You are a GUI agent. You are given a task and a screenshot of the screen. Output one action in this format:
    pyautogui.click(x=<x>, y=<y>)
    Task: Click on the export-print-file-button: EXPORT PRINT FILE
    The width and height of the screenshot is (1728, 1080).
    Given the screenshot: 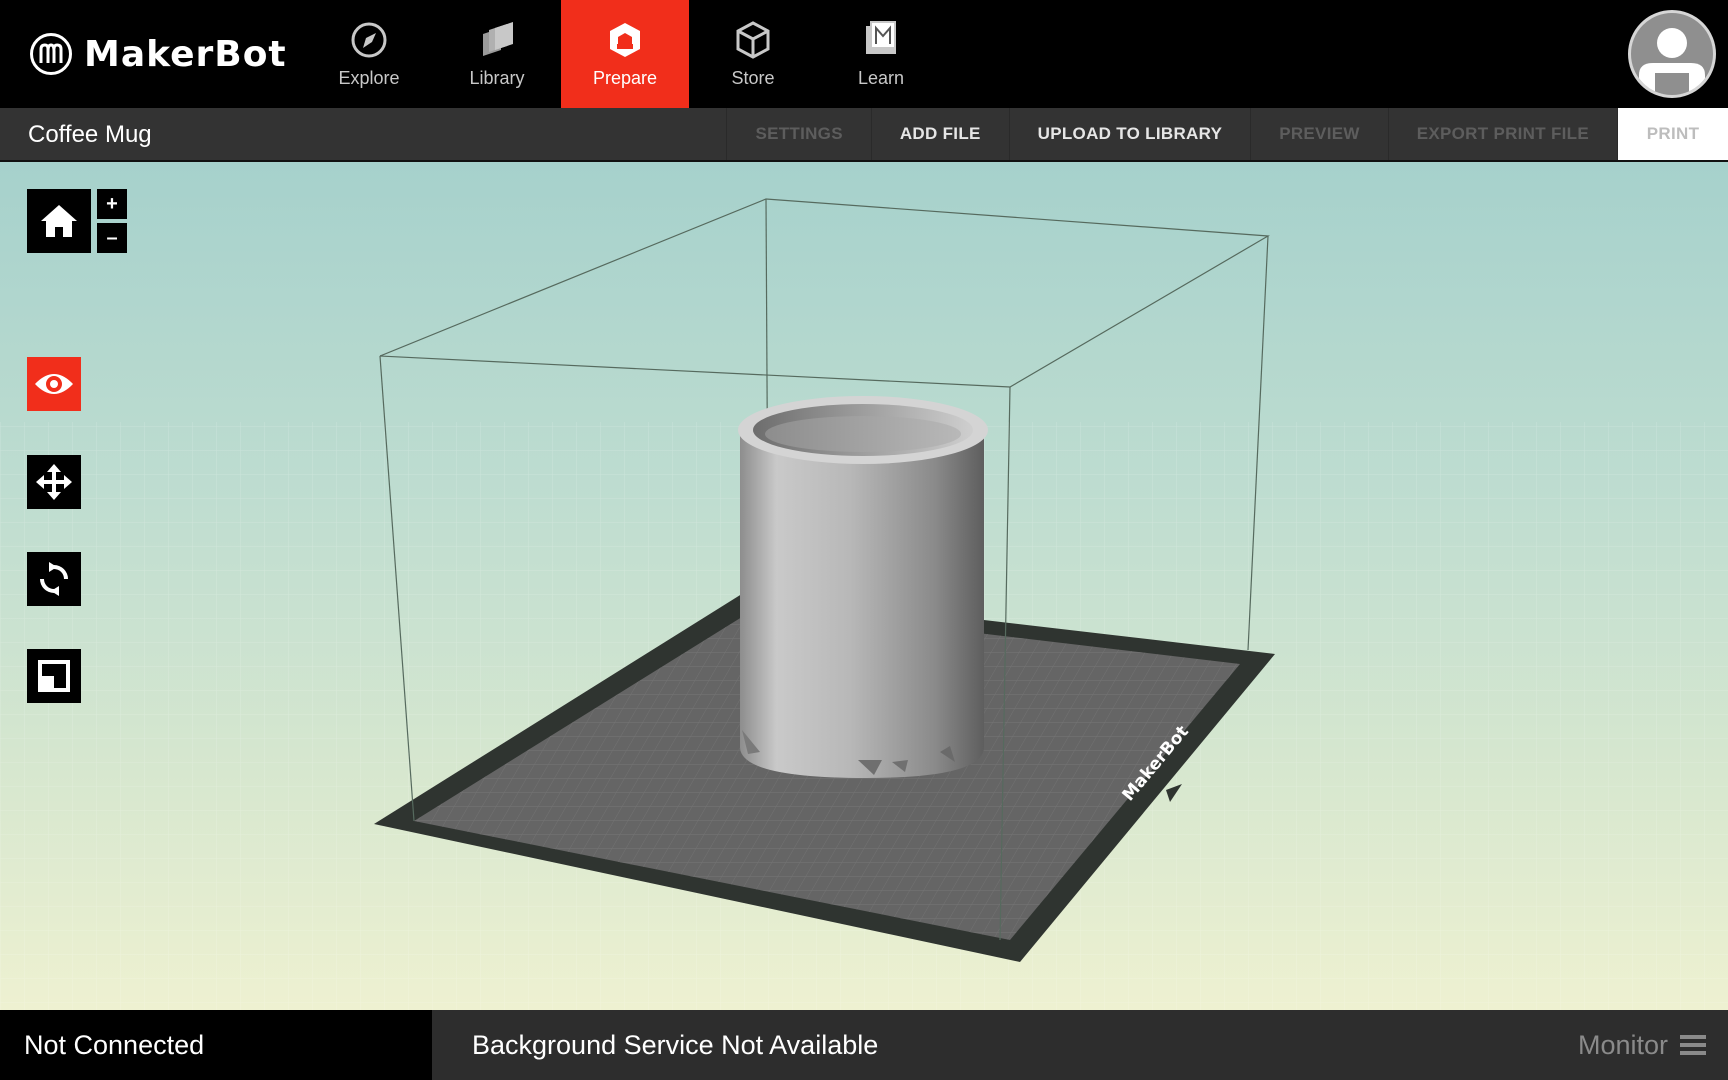 What is the action you would take?
    pyautogui.click(x=1502, y=134)
    